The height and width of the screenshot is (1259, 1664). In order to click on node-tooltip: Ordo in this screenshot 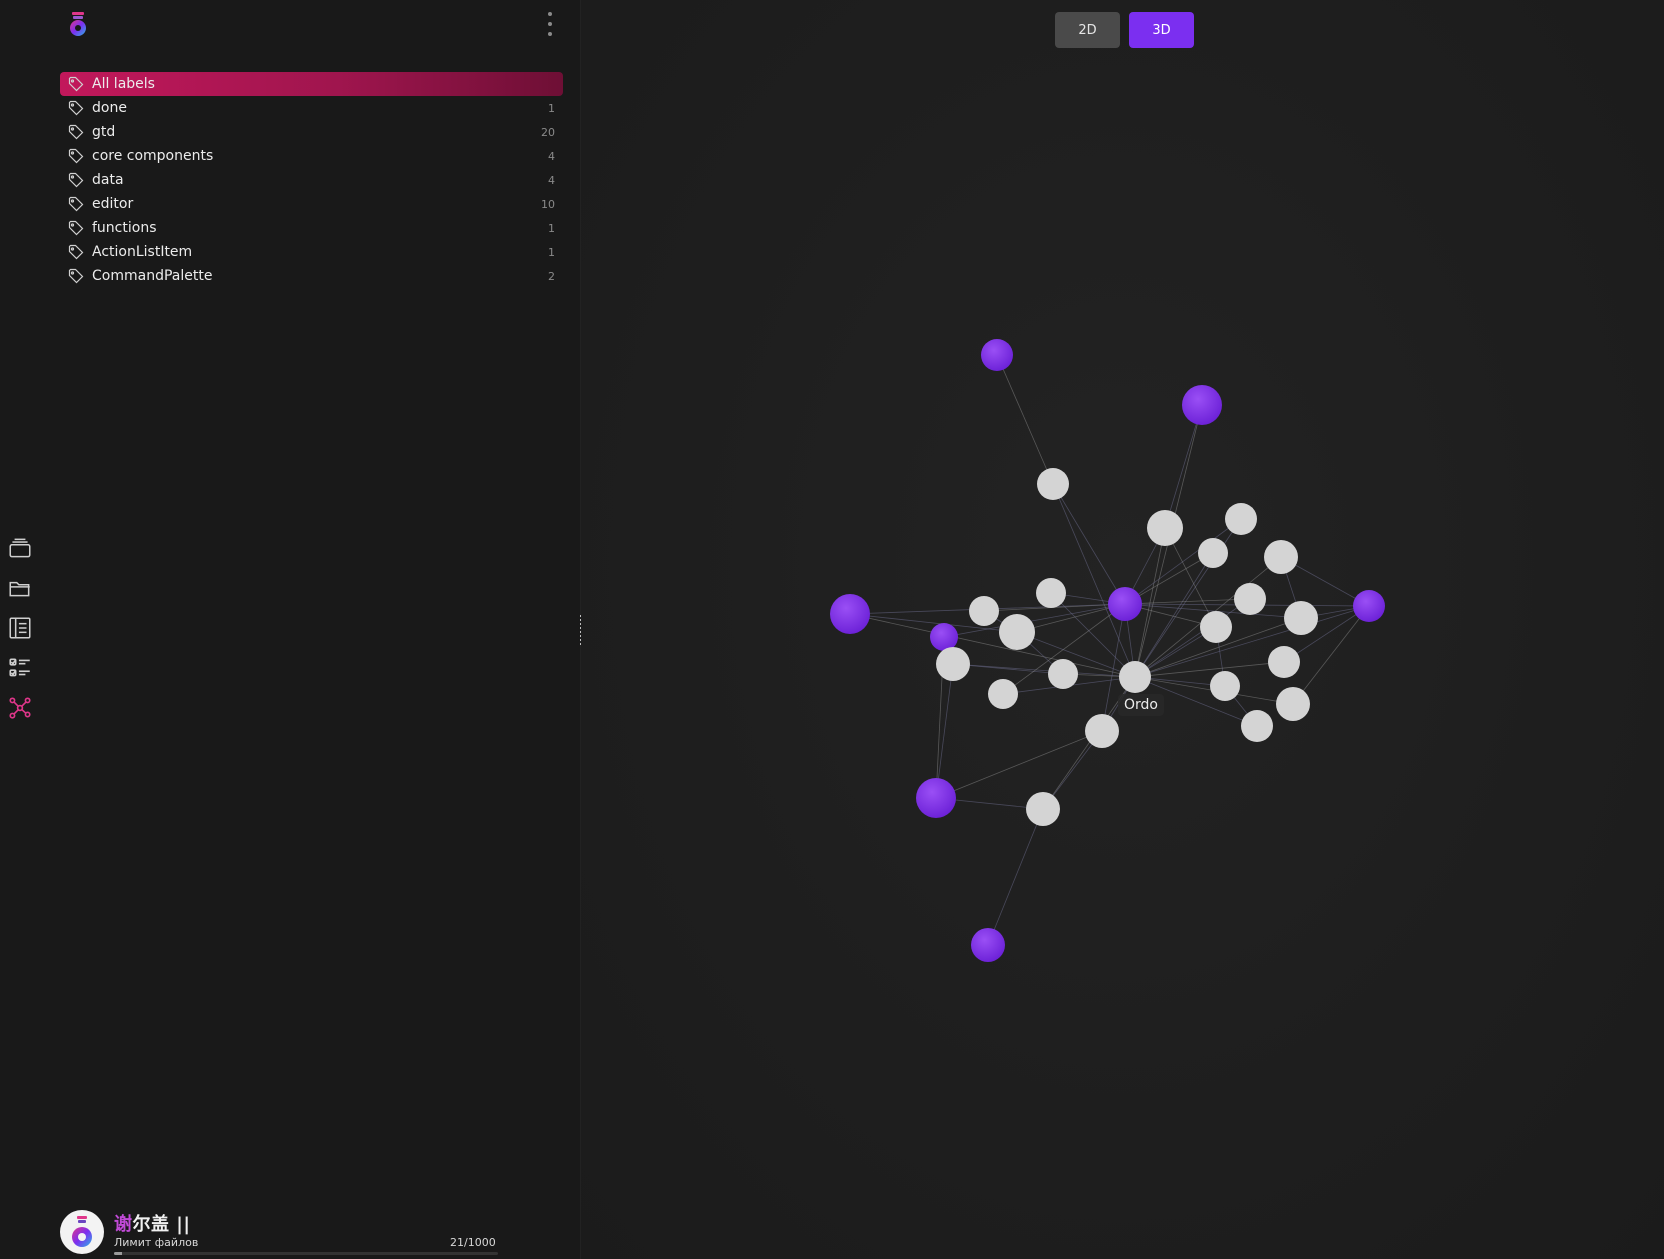, I will do `click(1141, 705)`.